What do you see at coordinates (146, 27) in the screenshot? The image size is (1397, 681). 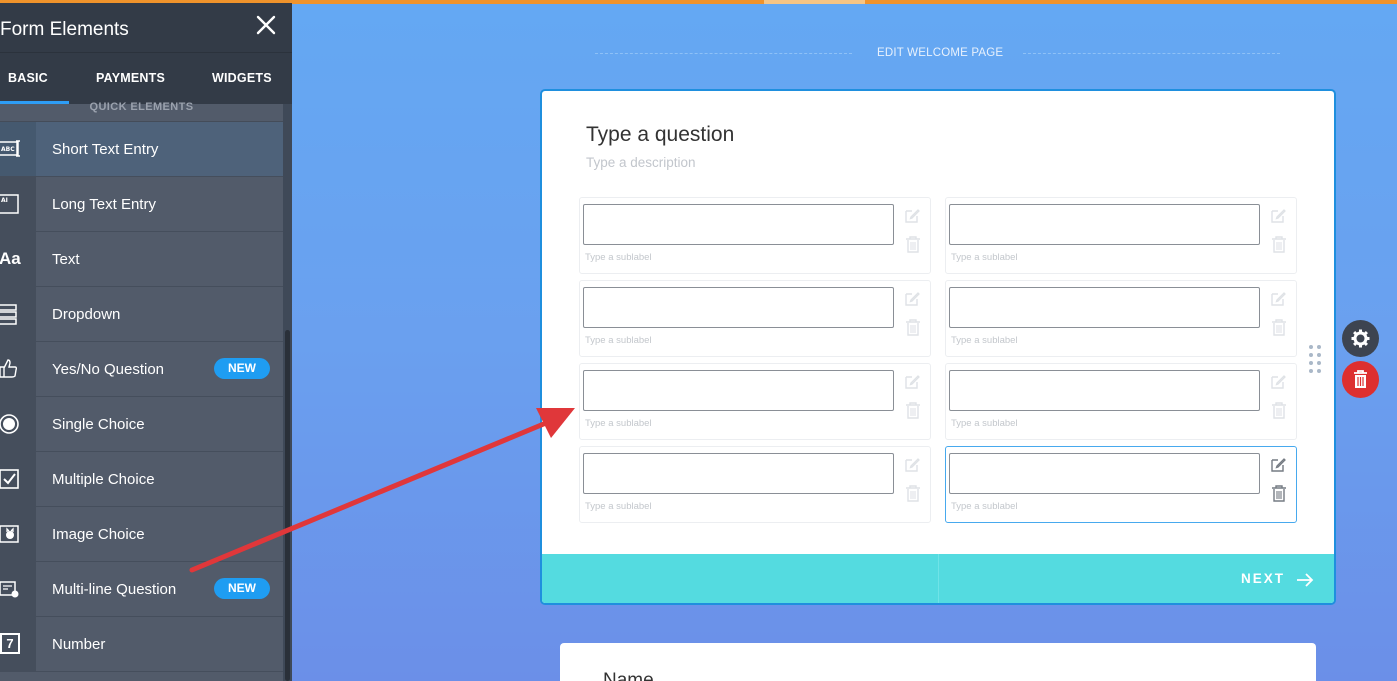 I see `panel-header: Form Elements` at bounding box center [146, 27].